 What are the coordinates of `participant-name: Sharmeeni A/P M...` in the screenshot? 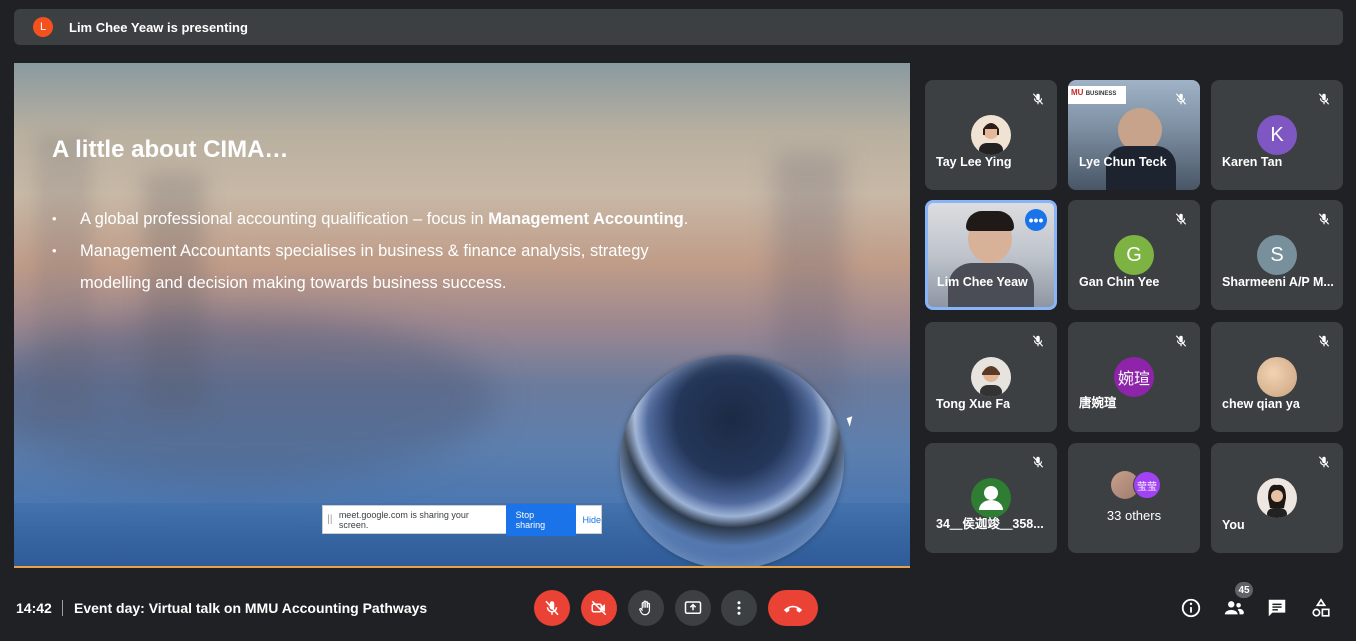 It's located at (1278, 282).